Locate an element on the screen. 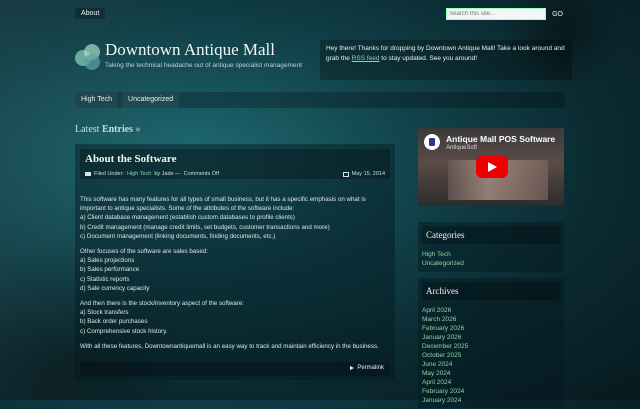 Image resolution: width=640 pixels, height=409 pixels. categories-title: Categories is located at coordinates (491, 235).